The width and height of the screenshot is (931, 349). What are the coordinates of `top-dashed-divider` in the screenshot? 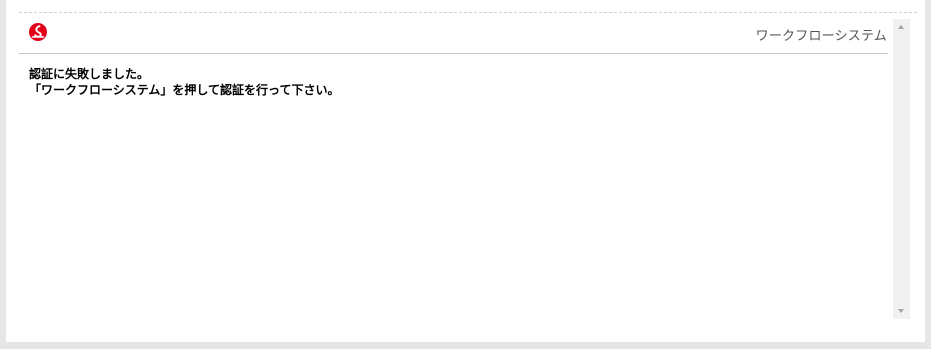 It's located at (468, 12).